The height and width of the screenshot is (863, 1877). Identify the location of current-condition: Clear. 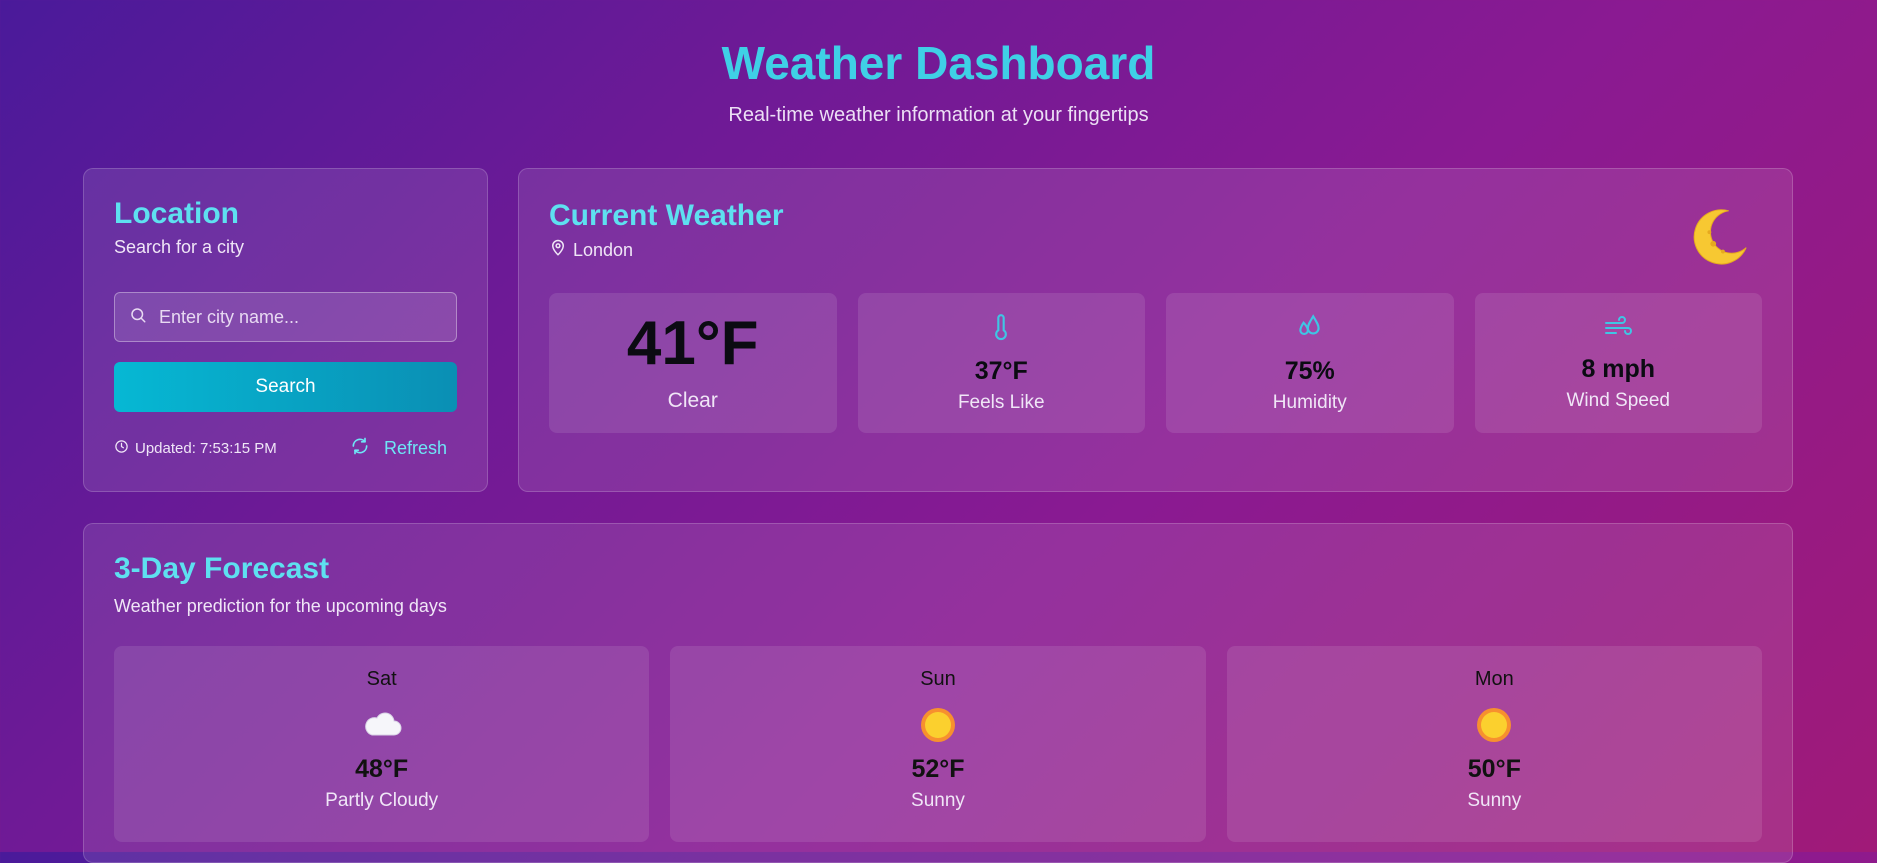
(692, 400).